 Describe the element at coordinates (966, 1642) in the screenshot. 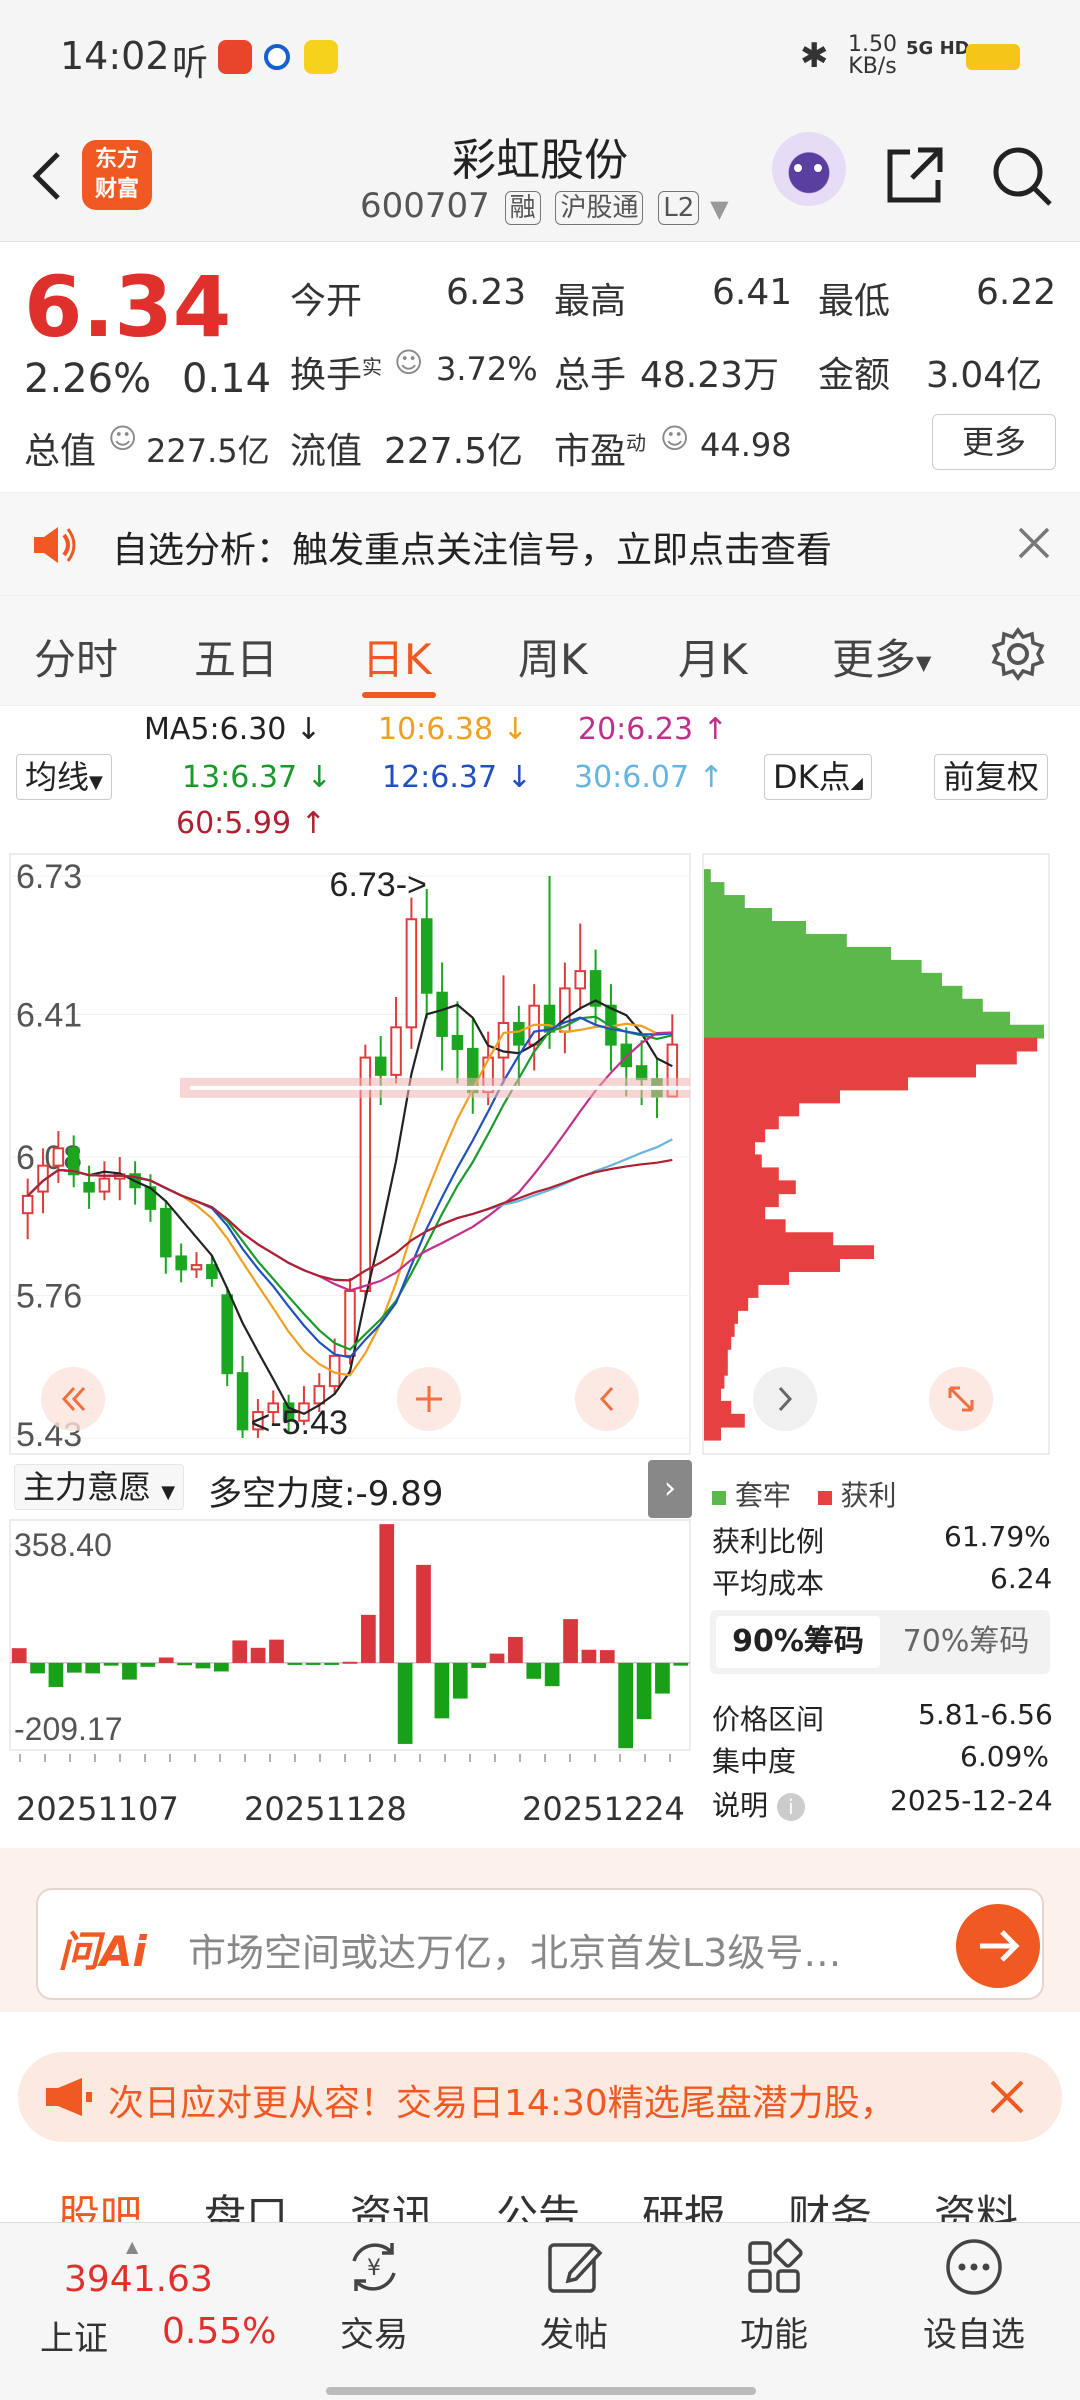

I see `tab-chip-70: 70%筹码` at that location.